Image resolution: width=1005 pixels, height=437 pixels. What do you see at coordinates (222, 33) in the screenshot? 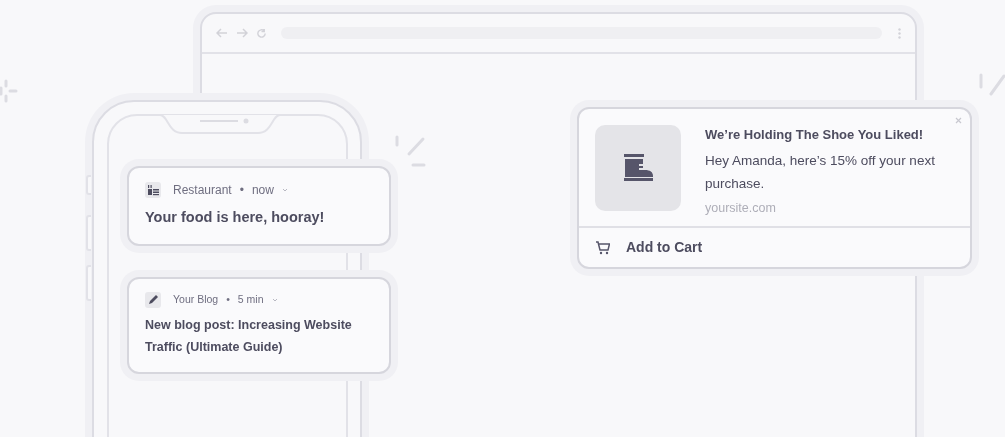
I see `back-icon` at bounding box center [222, 33].